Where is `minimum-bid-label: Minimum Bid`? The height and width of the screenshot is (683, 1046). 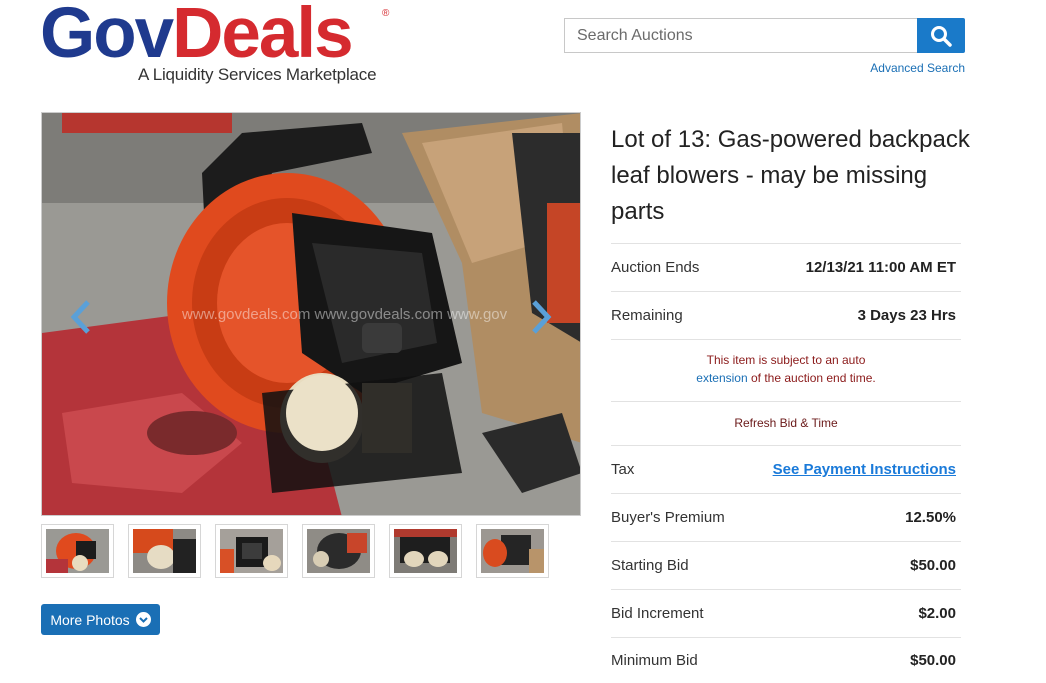 minimum-bid-label: Minimum Bid is located at coordinates (654, 660).